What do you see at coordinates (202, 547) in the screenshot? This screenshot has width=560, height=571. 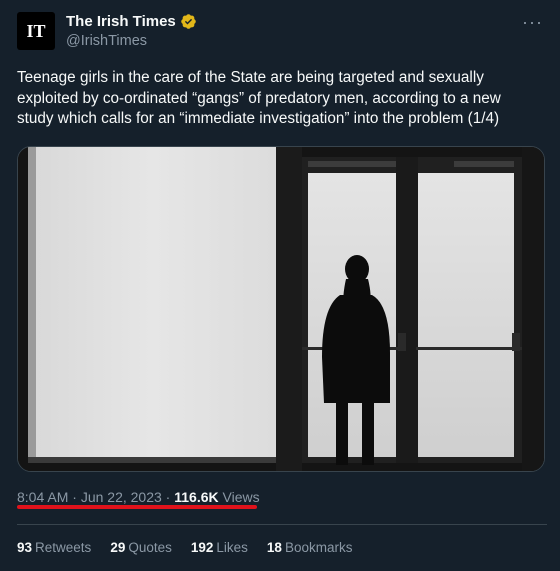 I see `likes-count: 192` at bounding box center [202, 547].